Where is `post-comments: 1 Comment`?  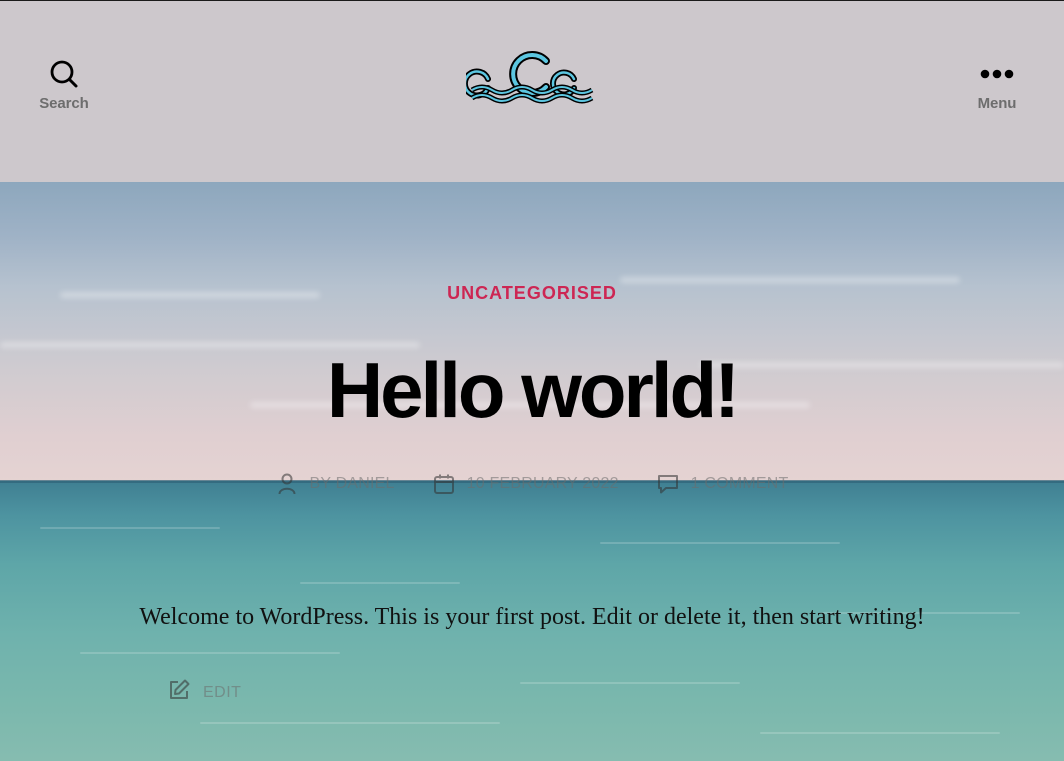
post-comments: 1 Comment is located at coordinates (723, 484).